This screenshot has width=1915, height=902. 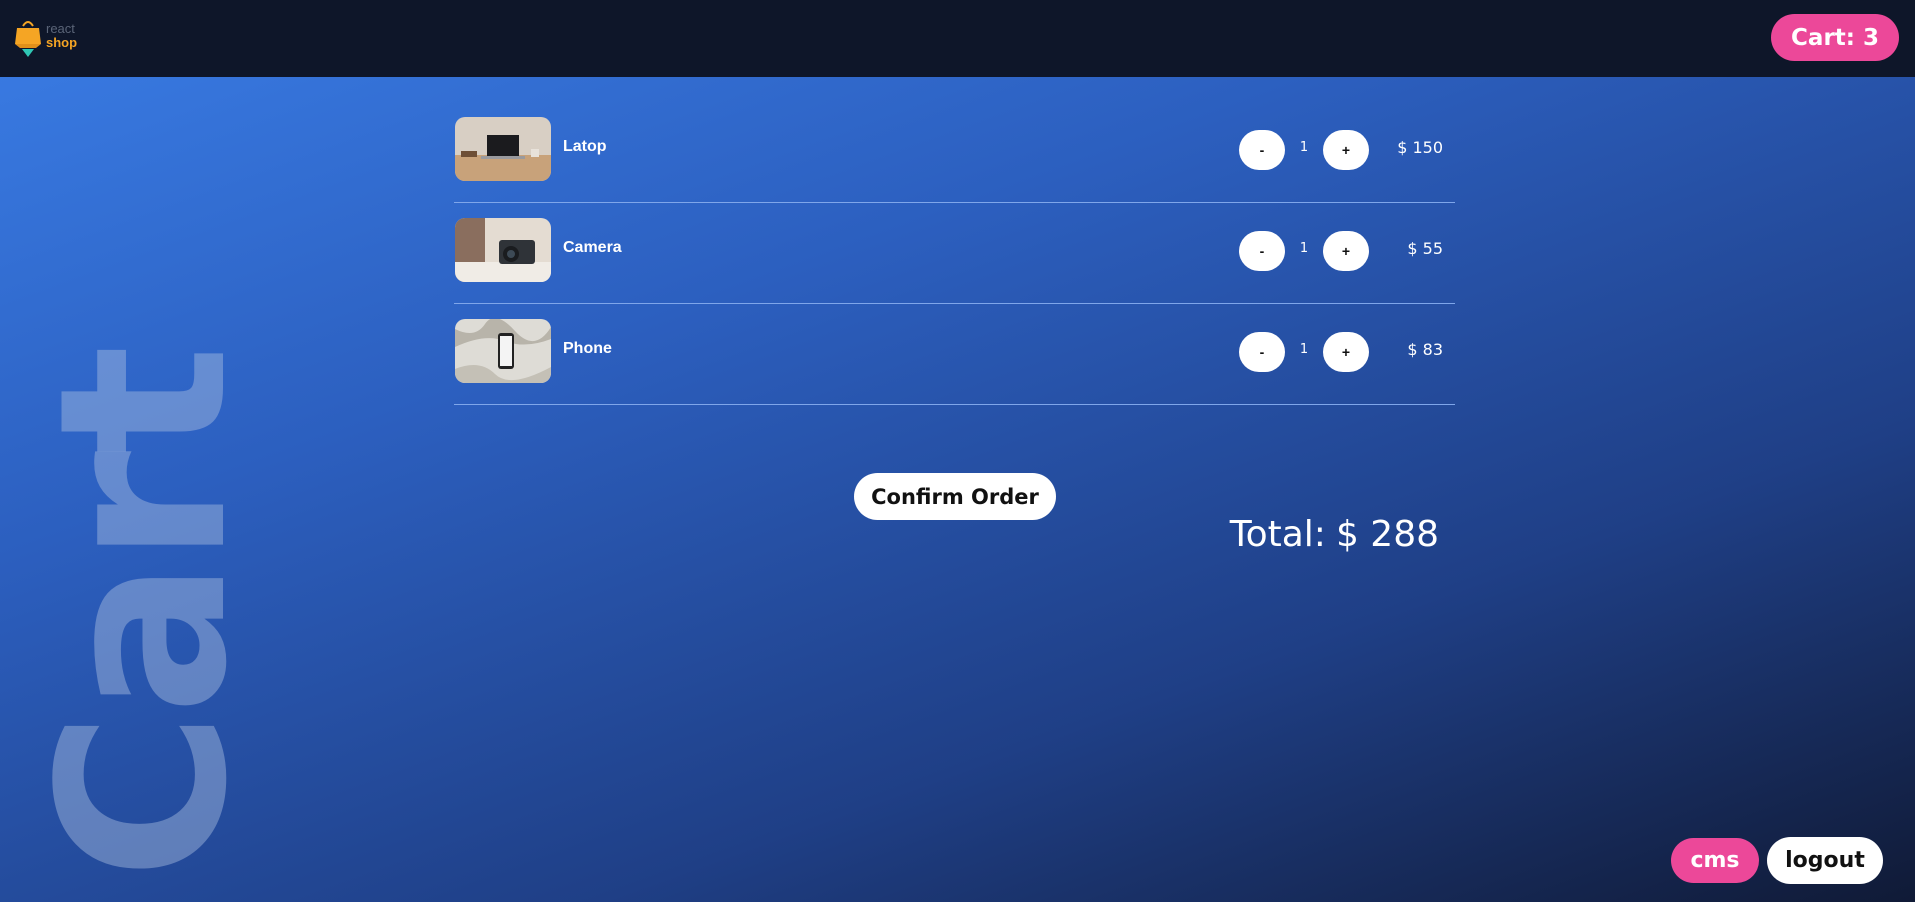 I want to click on logo-text-react: react, so click(x=60, y=28).